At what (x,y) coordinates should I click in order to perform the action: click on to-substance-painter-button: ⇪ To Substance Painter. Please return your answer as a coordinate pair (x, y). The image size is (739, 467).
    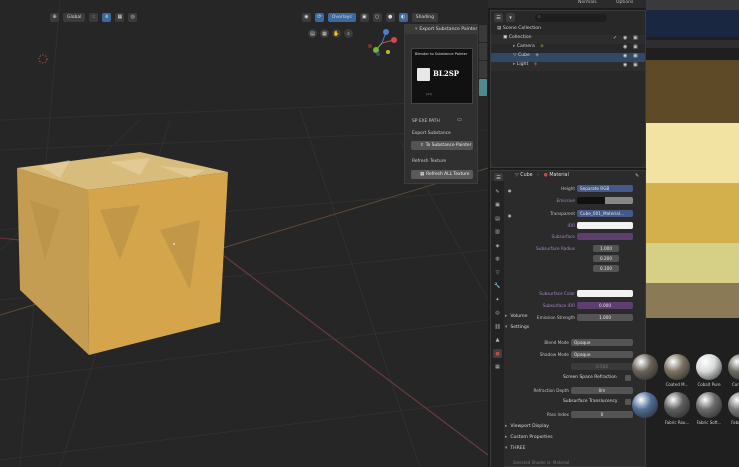
    Looking at the image, I should click on (442, 145).